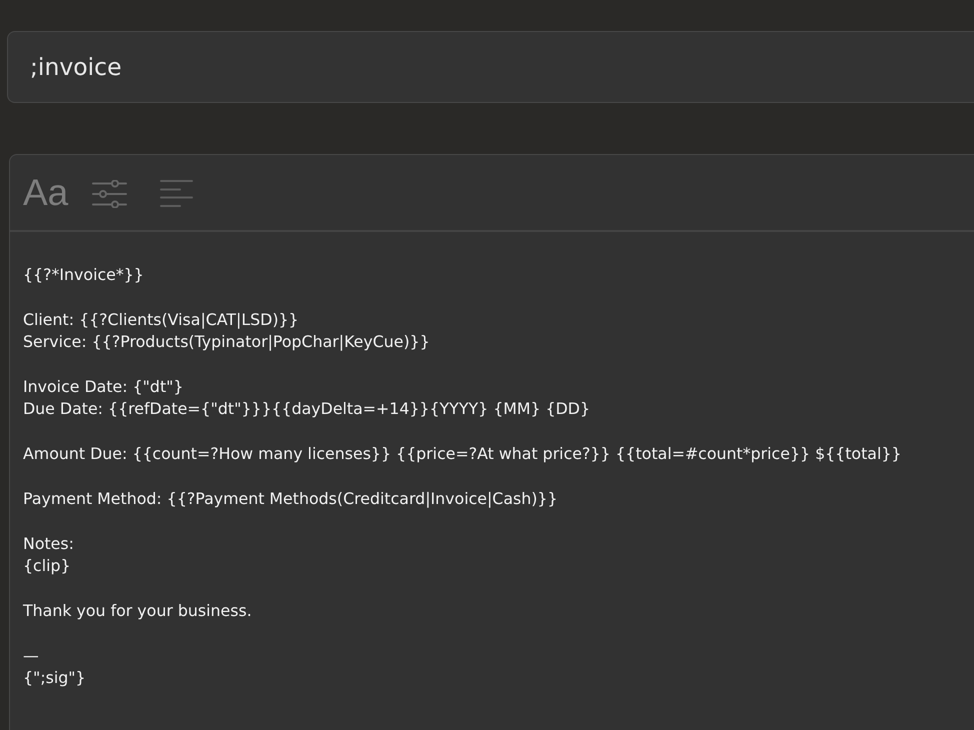 The height and width of the screenshot is (730, 974). I want to click on text-line: Invoice Date: {"dt"}, so click(103, 387).